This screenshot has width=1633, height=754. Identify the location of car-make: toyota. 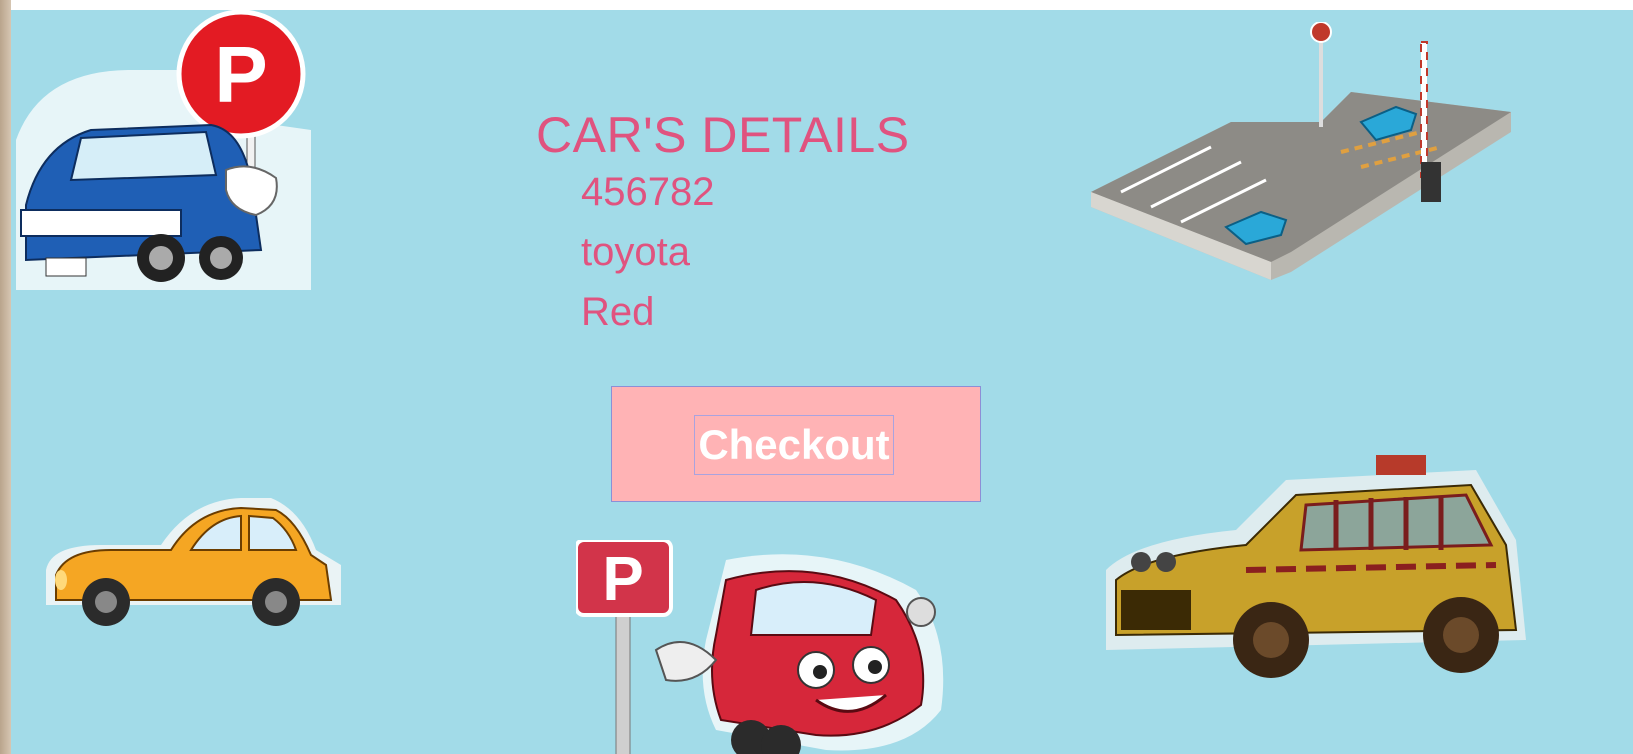
(635, 252).